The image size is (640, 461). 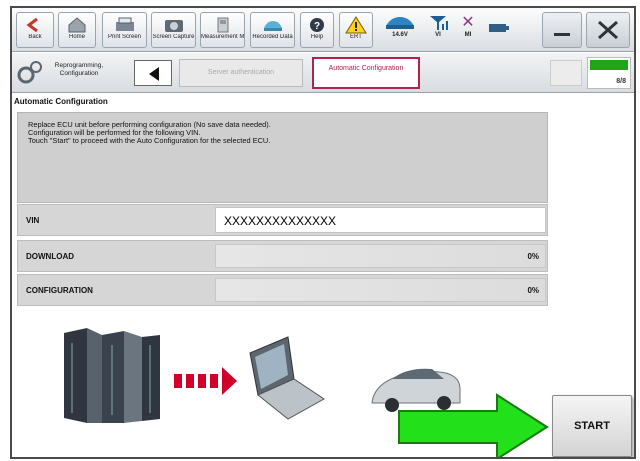 I want to click on triangle-left-icon, so click(x=154, y=76).